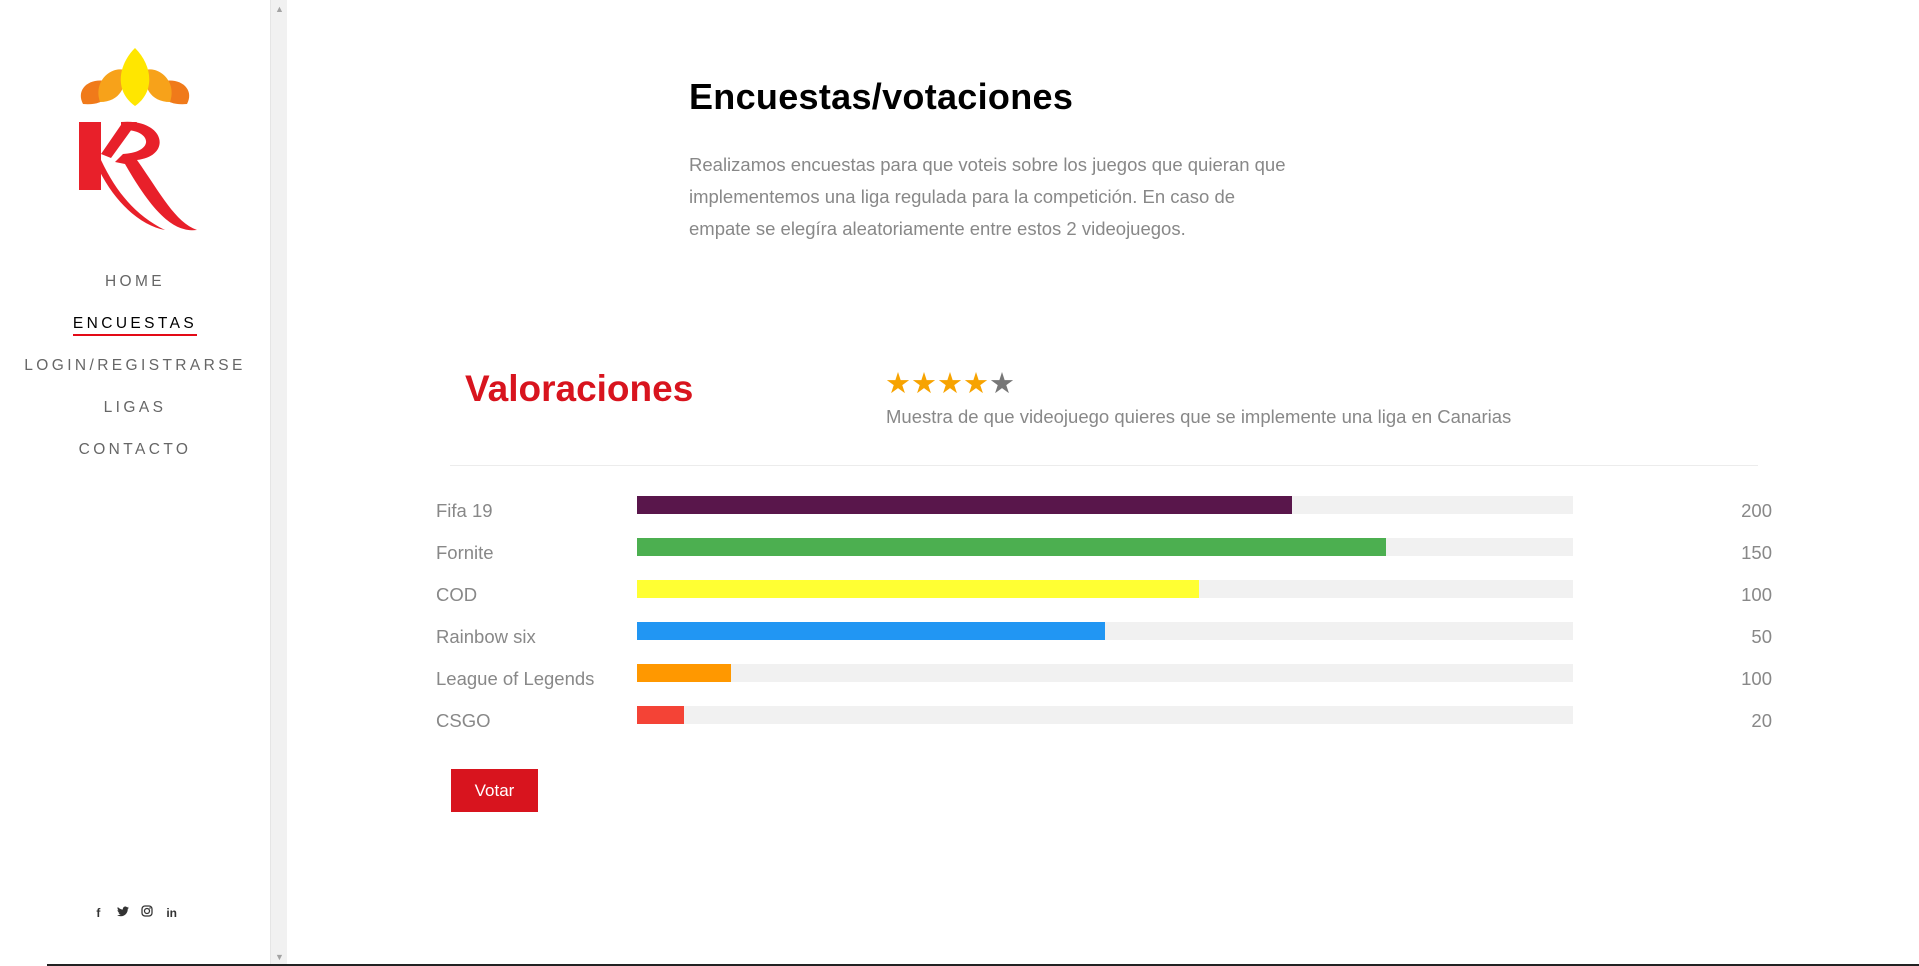 This screenshot has height=966, width=1919. I want to click on nav-link-login: LOGIN/REGISTRARSE, so click(134, 366).